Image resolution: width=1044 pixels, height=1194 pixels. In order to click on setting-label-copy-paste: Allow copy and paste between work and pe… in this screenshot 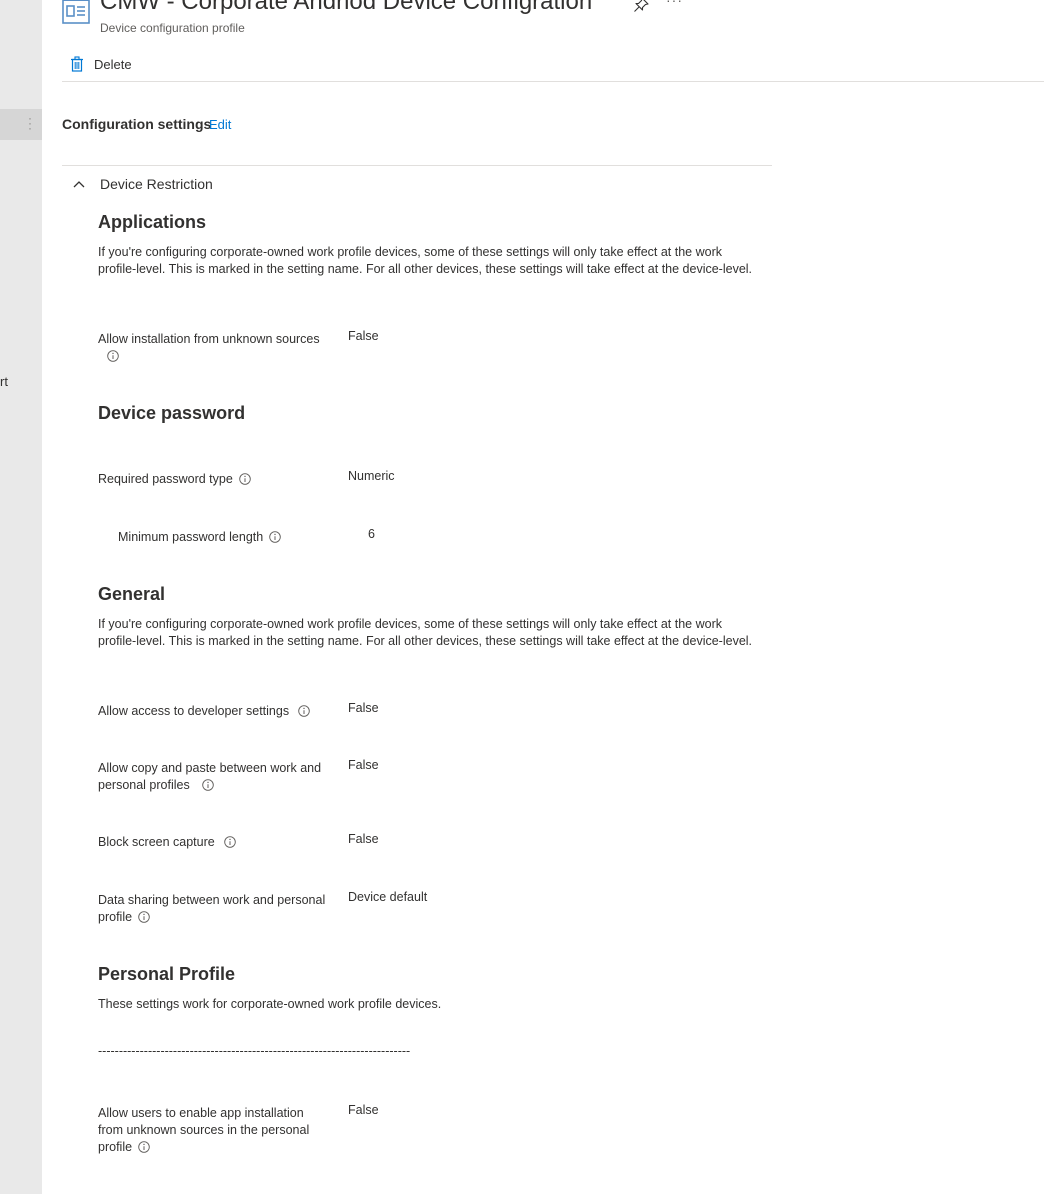, I will do `click(210, 776)`.